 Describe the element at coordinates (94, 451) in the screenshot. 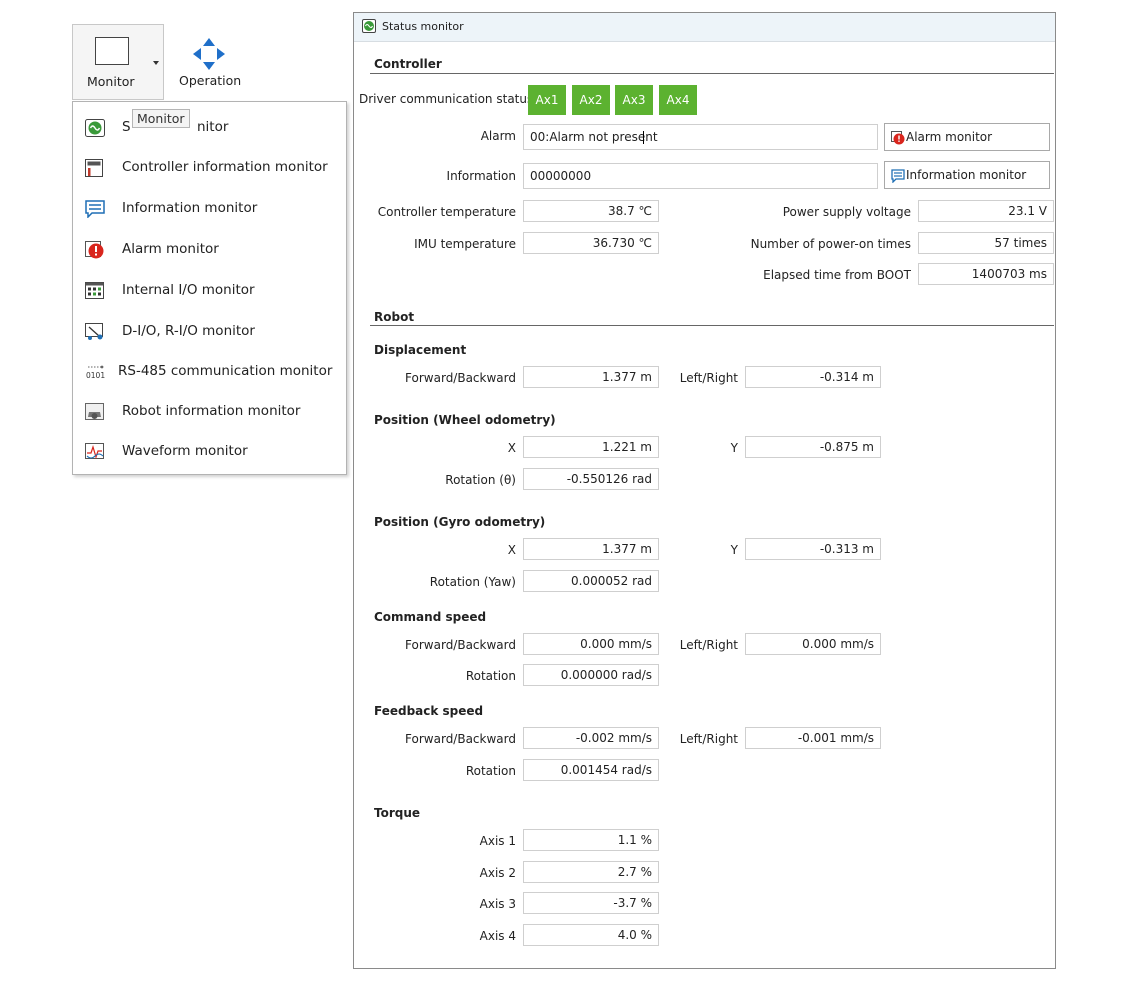

I see `waveform-monitor-icon` at that location.